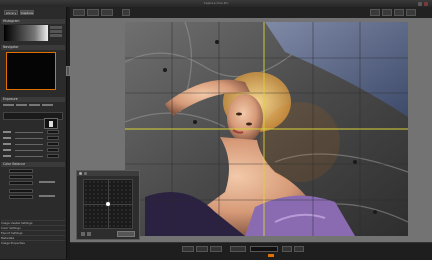  I want to click on status-bar, so click(251, 251).